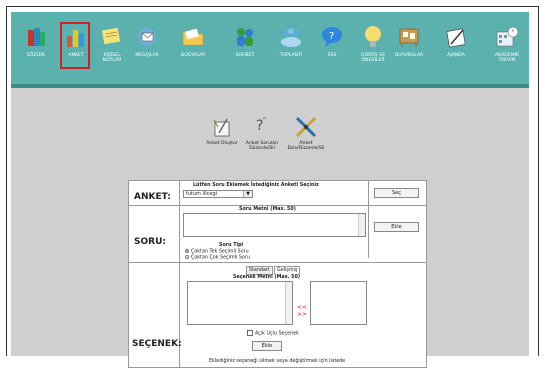 This screenshot has height=368, width=545. I want to click on mail-icon, so click(147, 37).